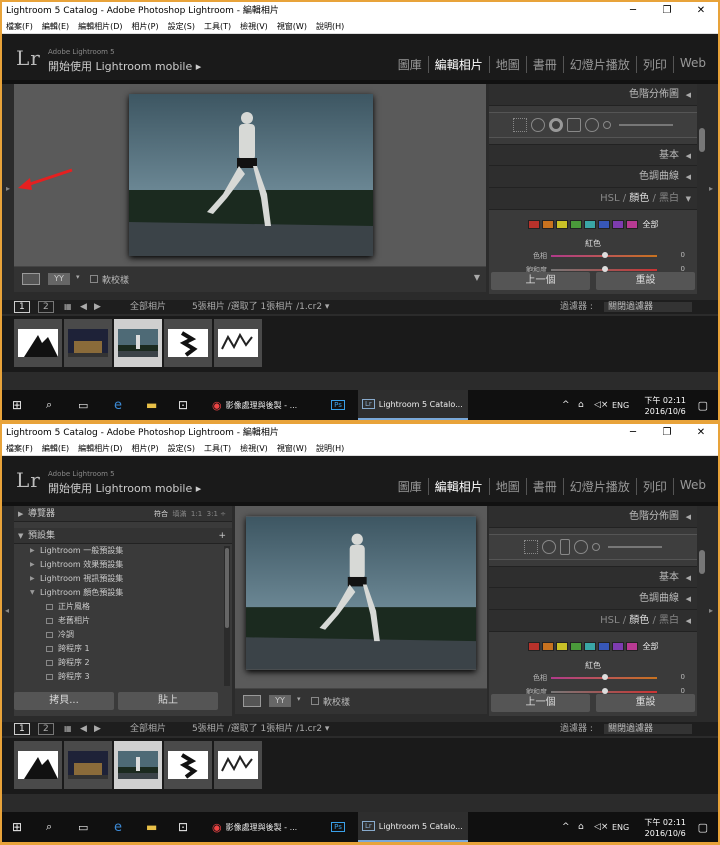 Image resolution: width=720 pixels, height=845 pixels. What do you see at coordinates (123, 635) in the screenshot?
I see `preset-item: 冷調` at bounding box center [123, 635].